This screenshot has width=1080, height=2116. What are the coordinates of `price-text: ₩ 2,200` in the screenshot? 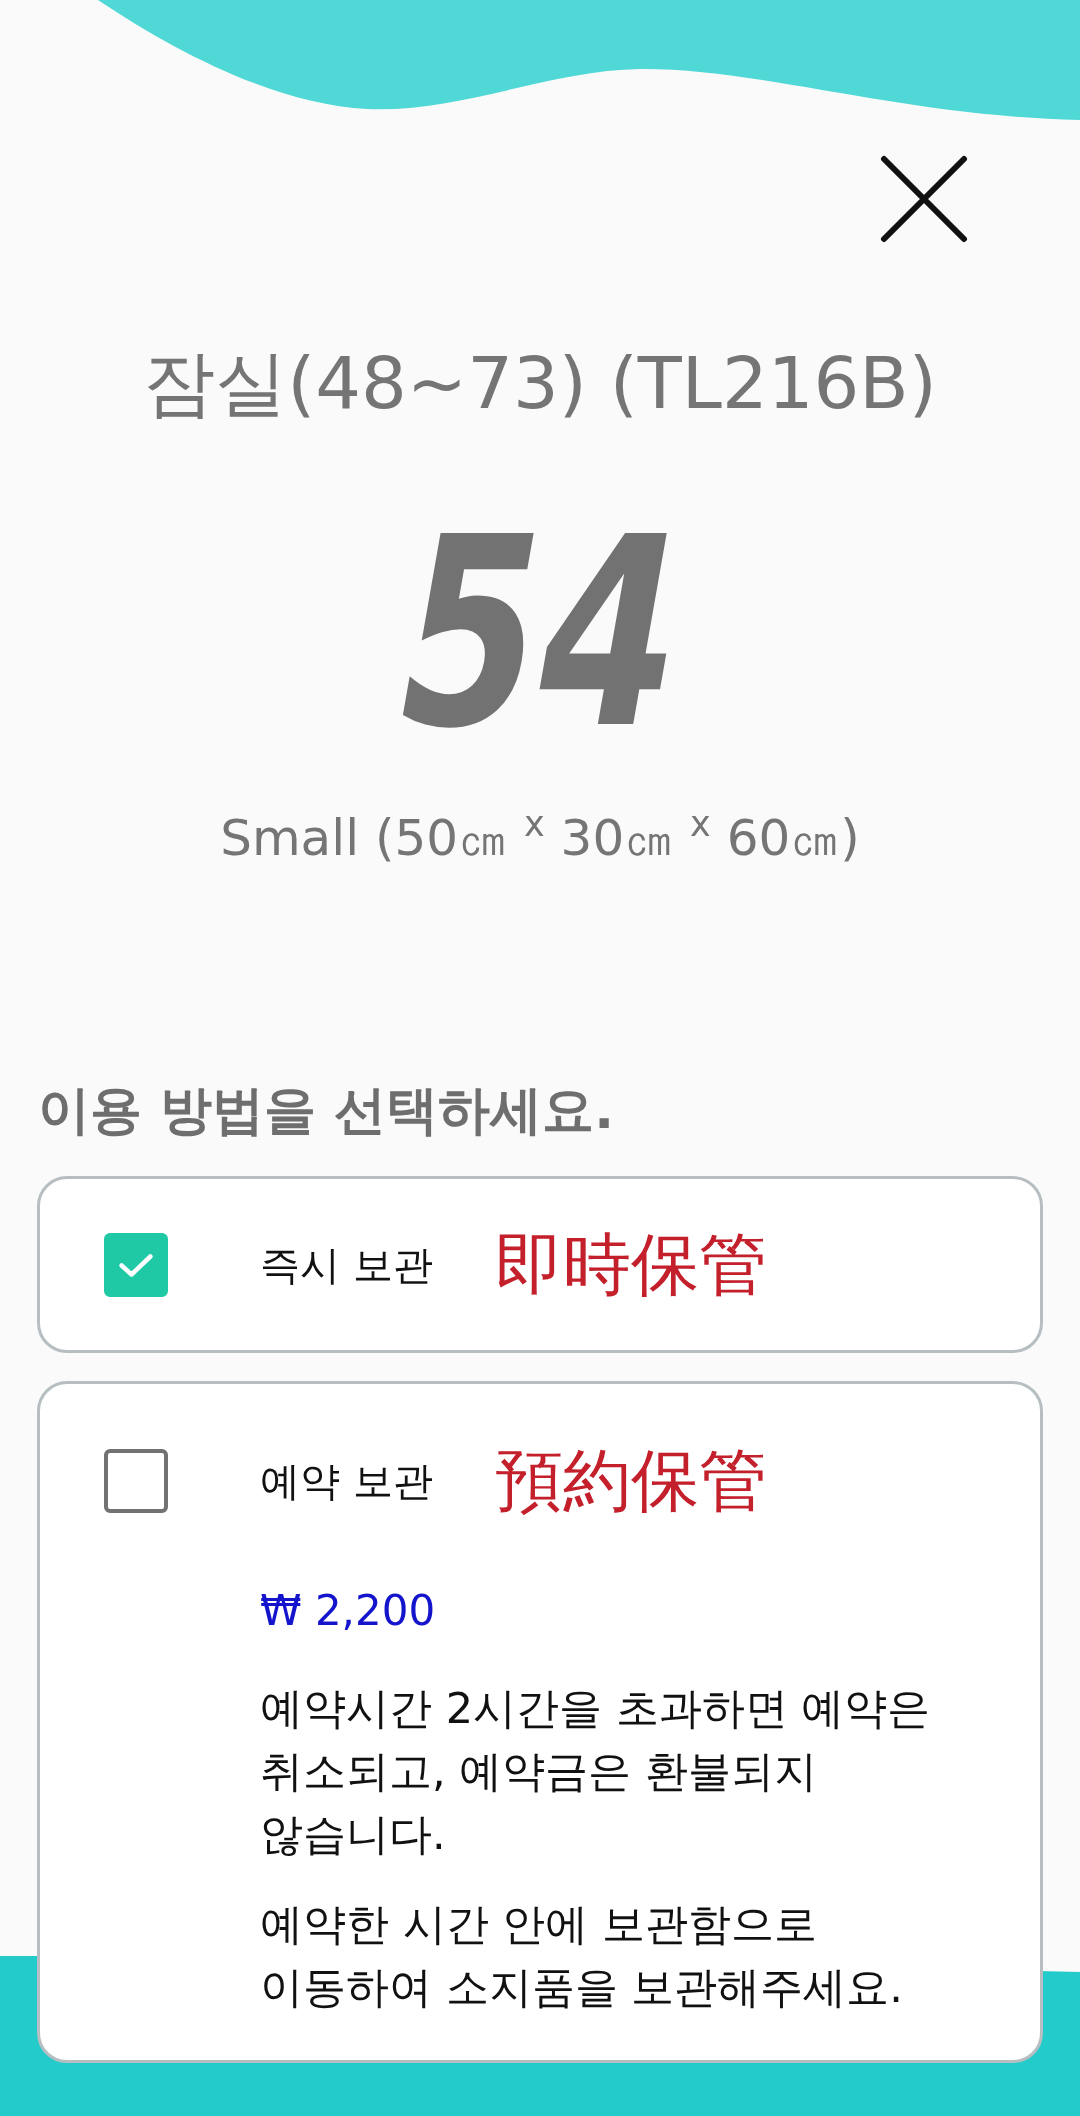 It's located at (348, 1611).